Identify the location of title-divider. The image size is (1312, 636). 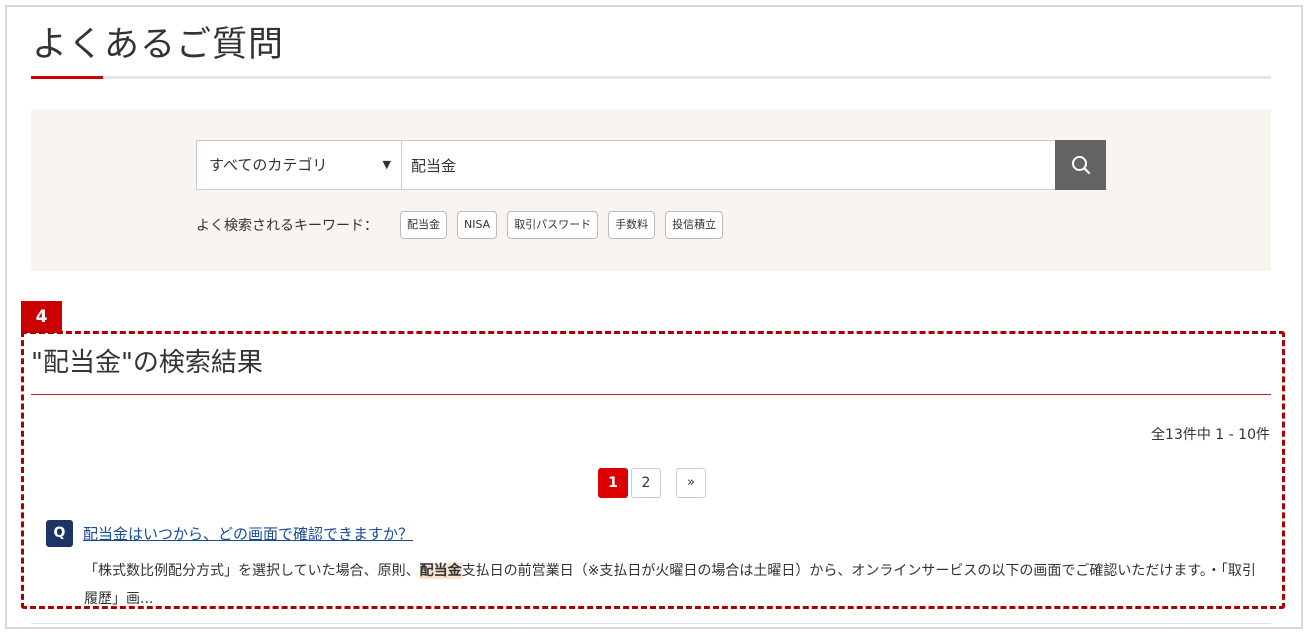
(651, 77).